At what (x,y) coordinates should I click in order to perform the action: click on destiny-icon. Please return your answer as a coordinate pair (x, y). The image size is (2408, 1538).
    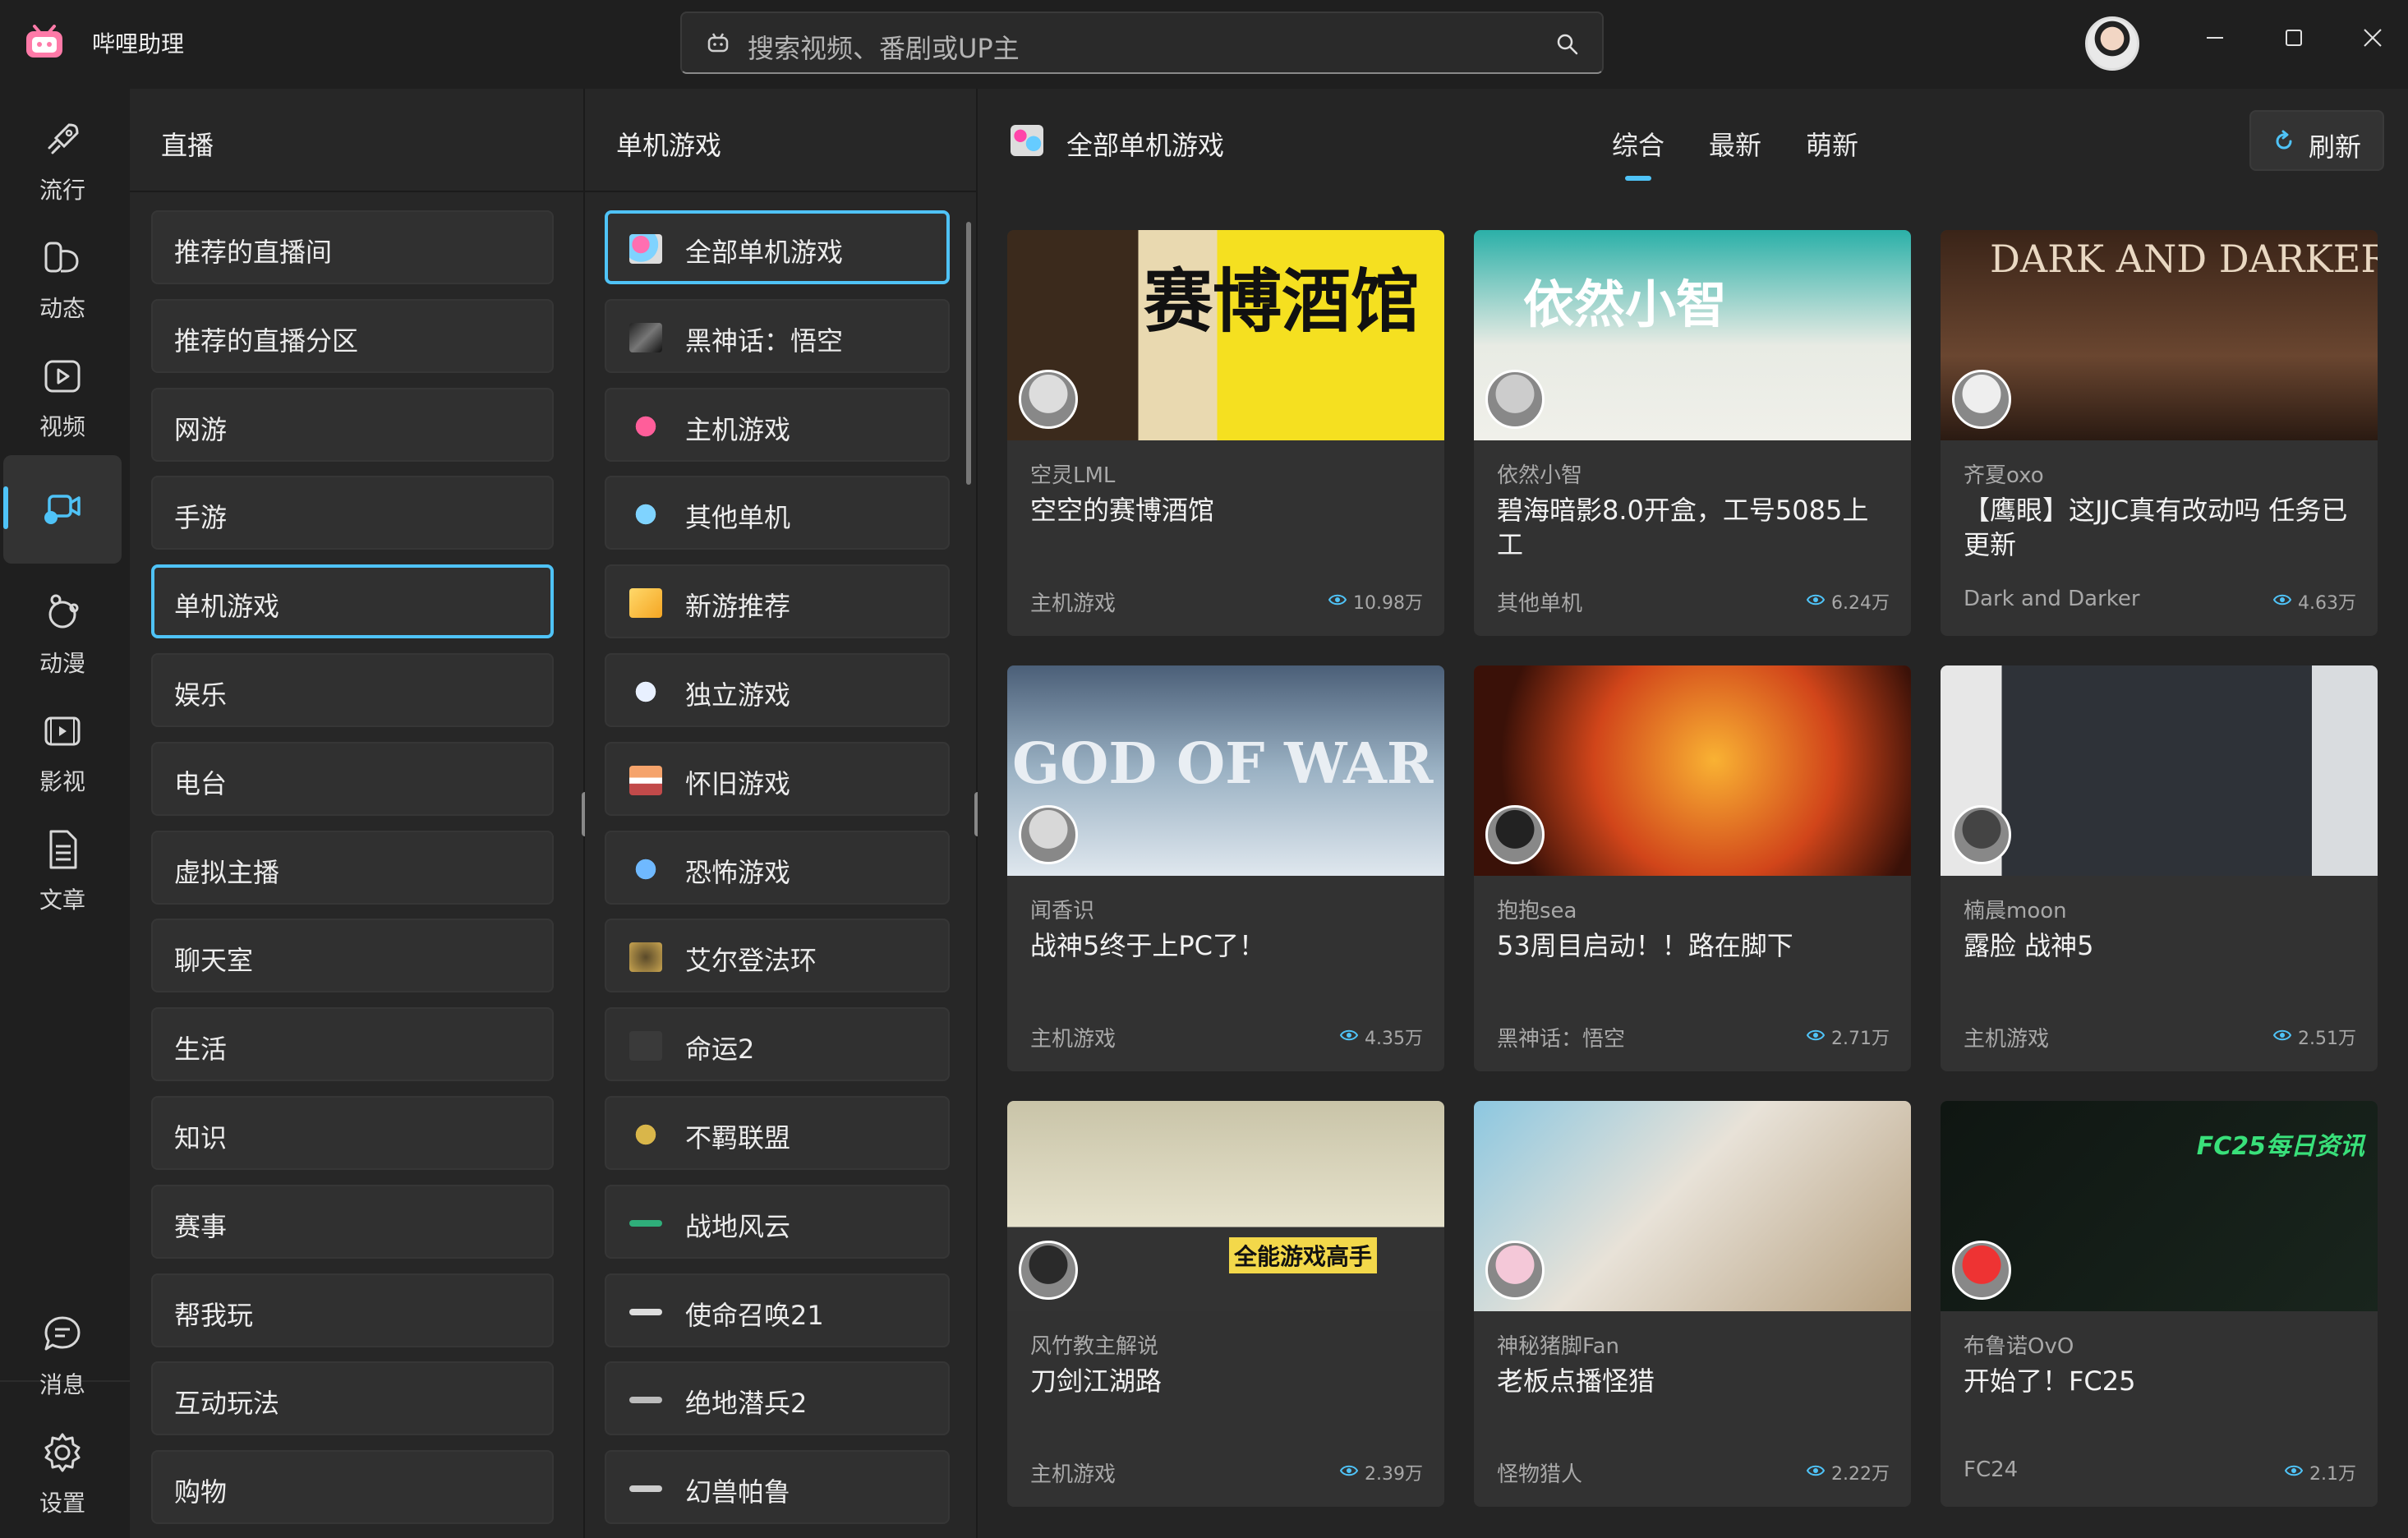
    Looking at the image, I should click on (645, 1046).